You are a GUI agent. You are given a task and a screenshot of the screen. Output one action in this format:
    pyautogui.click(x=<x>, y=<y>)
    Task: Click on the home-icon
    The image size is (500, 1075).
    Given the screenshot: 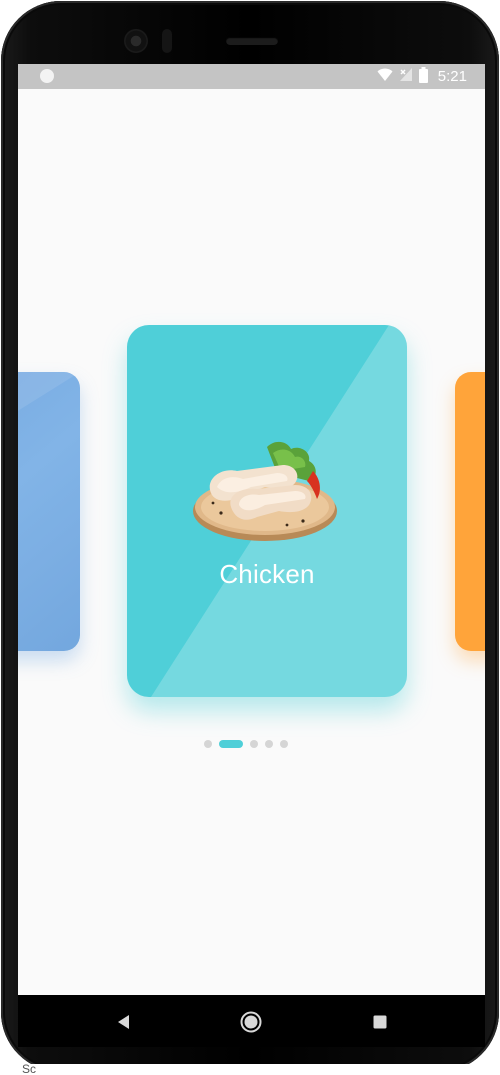 What is the action you would take?
    pyautogui.click(x=251, y=1022)
    